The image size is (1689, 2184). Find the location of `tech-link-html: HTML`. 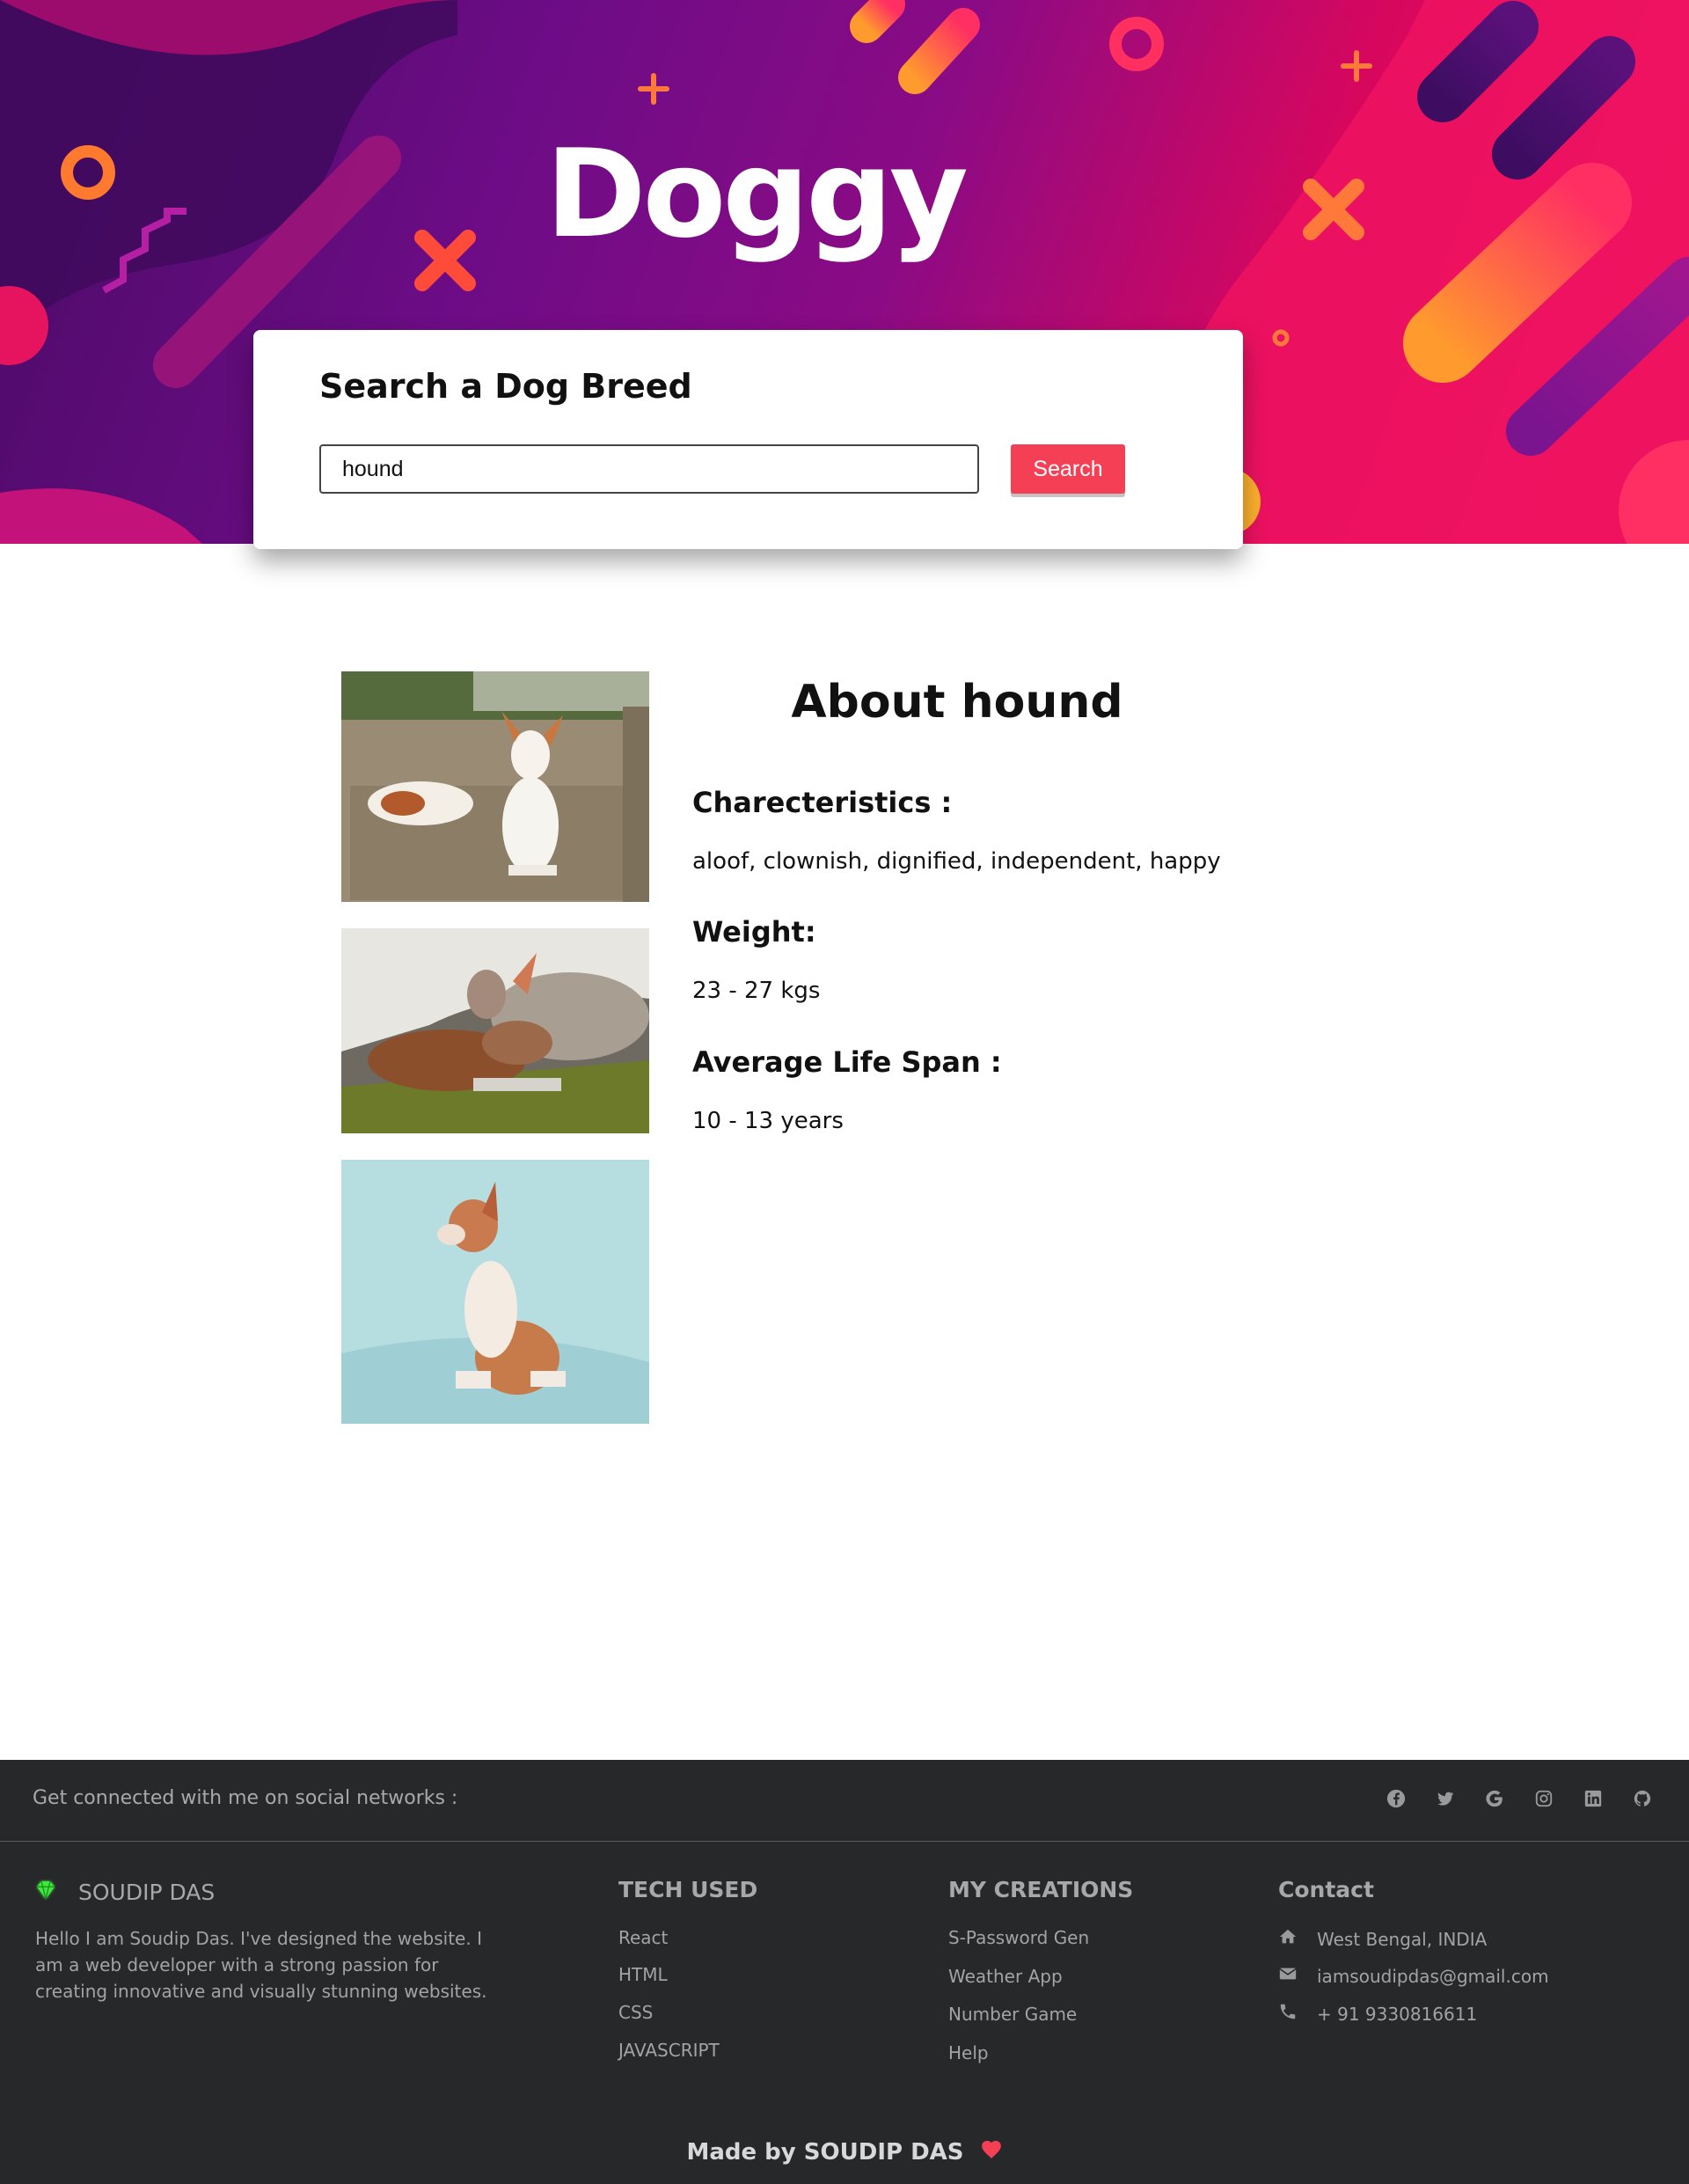

tech-link-html: HTML is located at coordinates (643, 1974).